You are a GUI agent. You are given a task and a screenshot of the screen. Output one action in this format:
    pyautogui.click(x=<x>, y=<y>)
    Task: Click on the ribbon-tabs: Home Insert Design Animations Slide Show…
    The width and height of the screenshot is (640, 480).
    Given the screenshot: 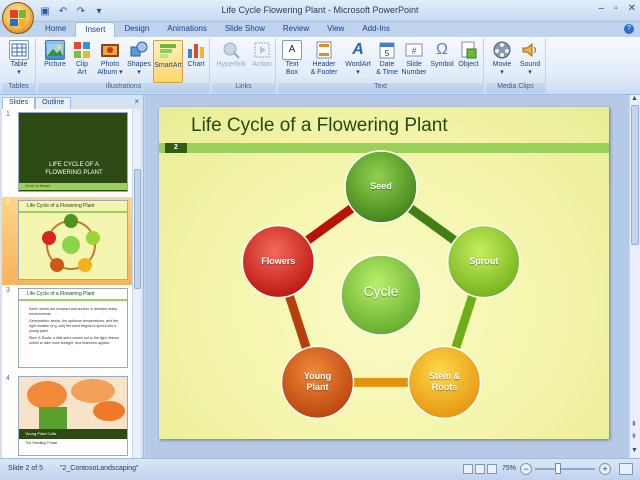 What is the action you would take?
    pyautogui.click(x=217, y=29)
    